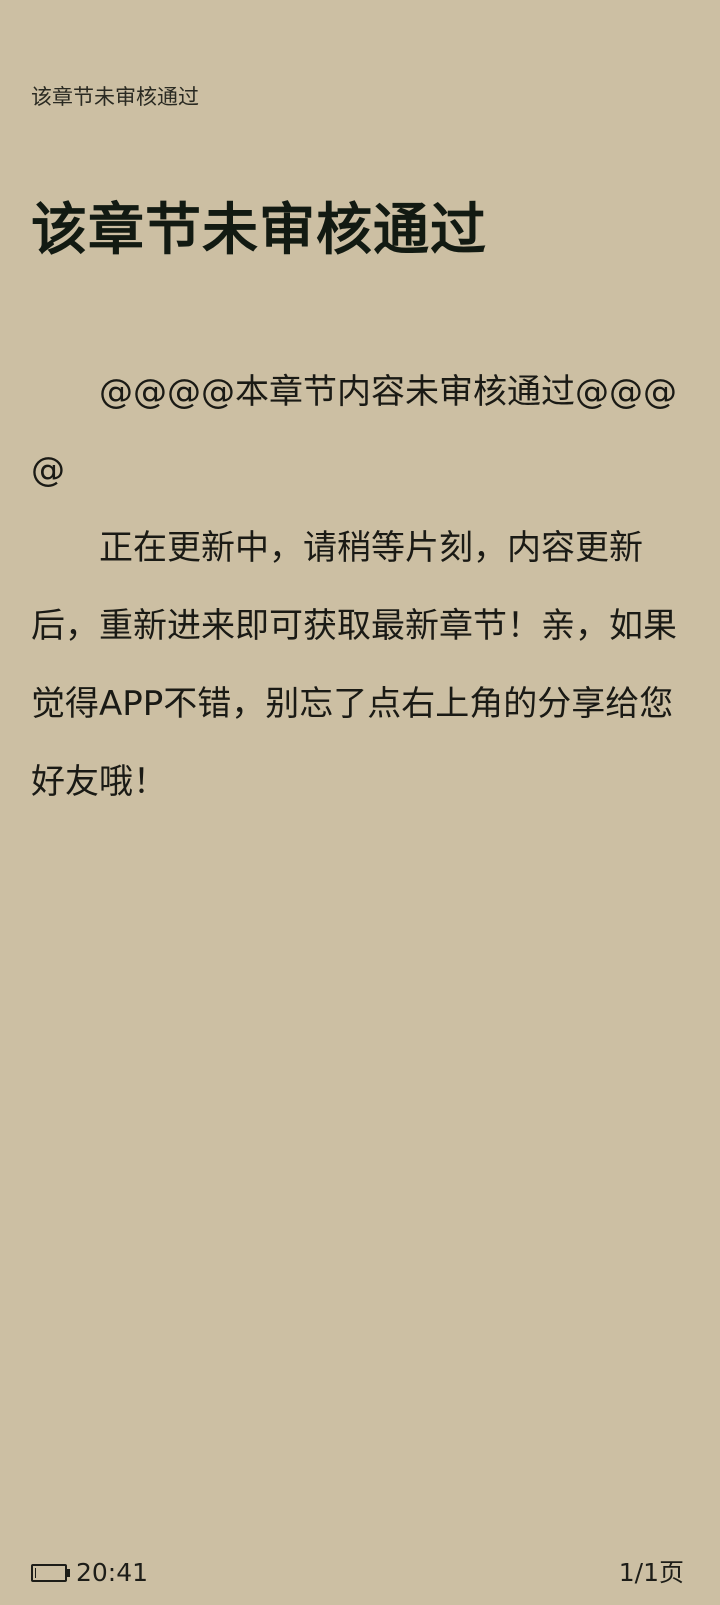 This screenshot has height=1605, width=720. I want to click on battery-level, so click(35, 1573).